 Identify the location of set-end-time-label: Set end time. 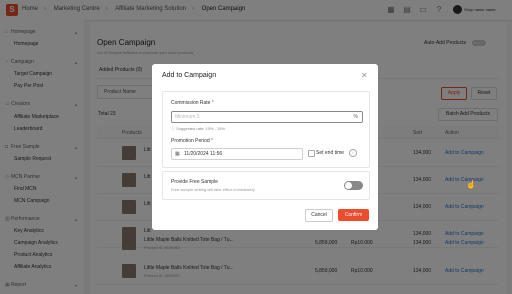
(330, 153).